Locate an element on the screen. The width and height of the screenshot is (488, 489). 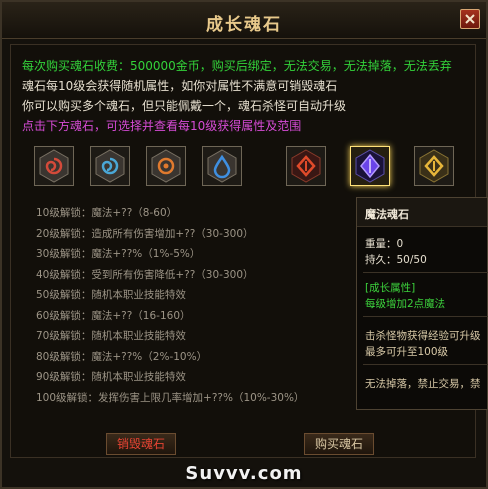
tooltip-weight: 重量：0 is located at coordinates (384, 244).